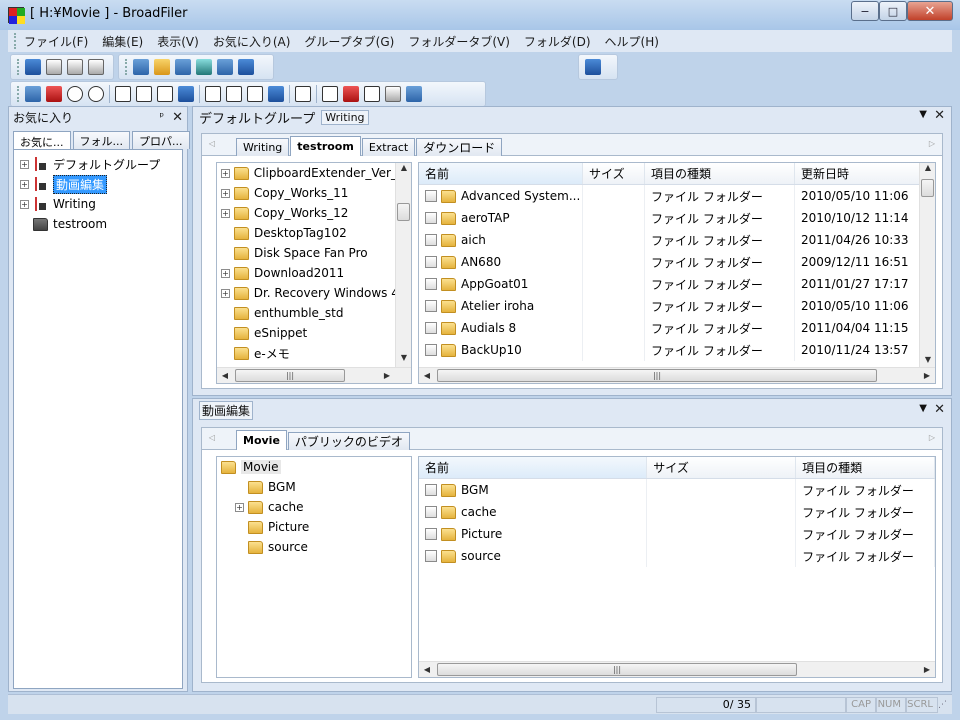  Describe the element at coordinates (204, 67) in the screenshot. I see `share-icon` at that location.